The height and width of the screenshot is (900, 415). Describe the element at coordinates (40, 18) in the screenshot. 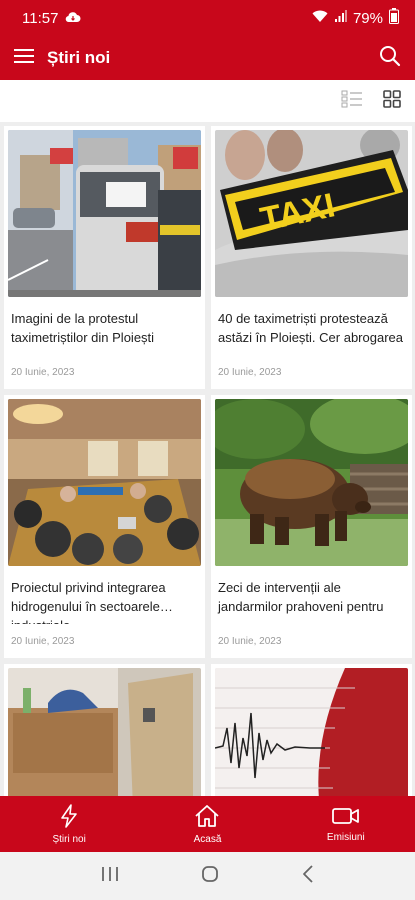

I see `status-time: 11:57` at that location.